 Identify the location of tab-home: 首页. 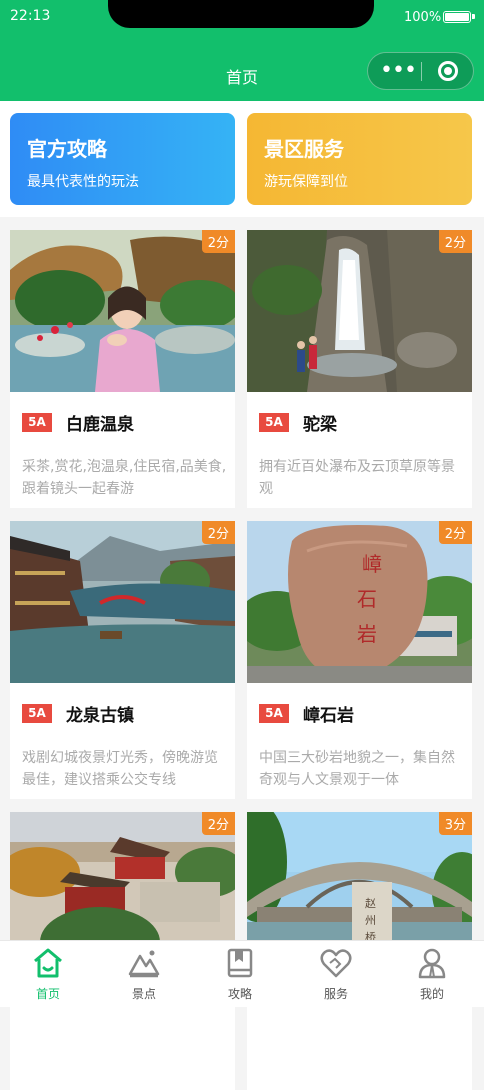
(48, 974).